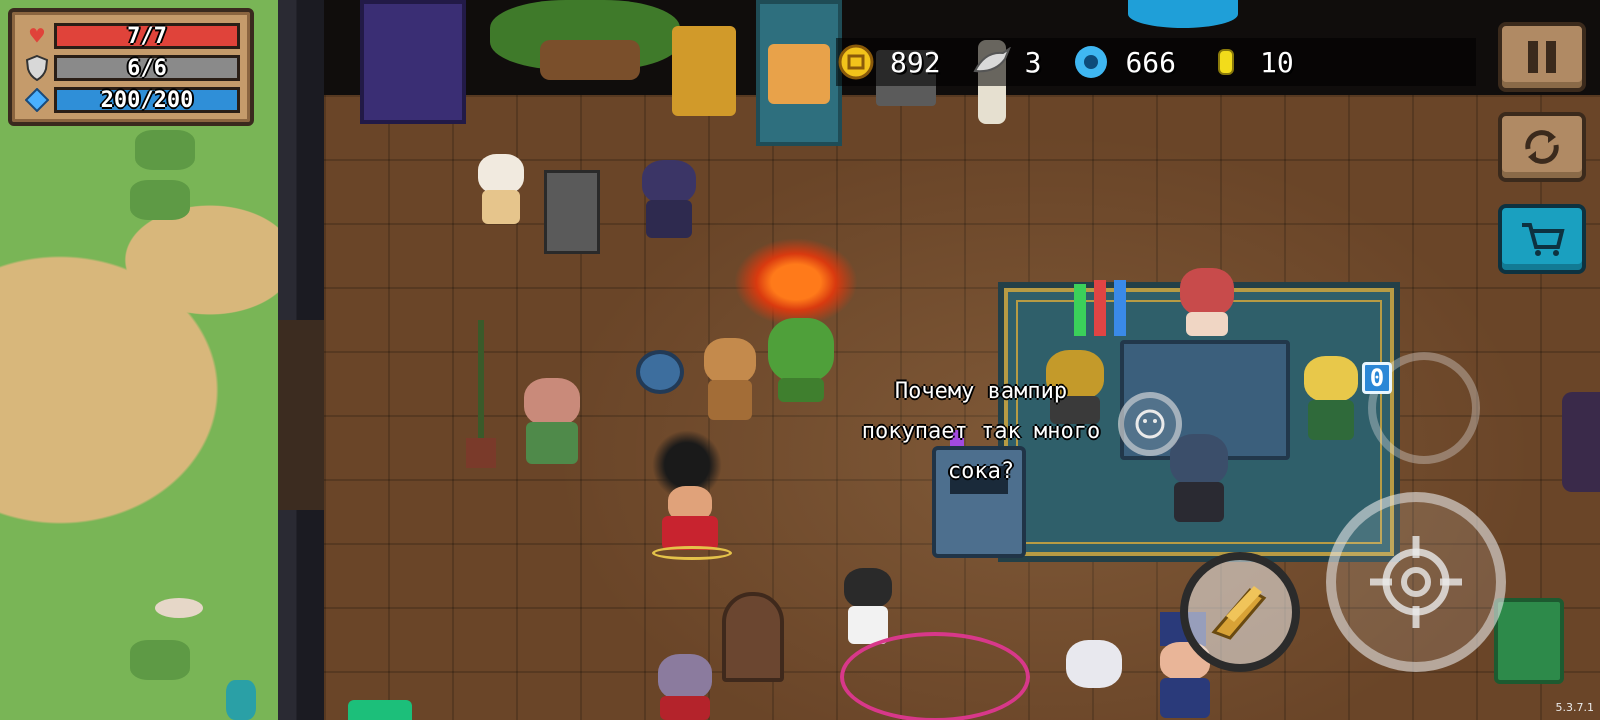 This screenshot has width=1600, height=720. I want to click on gold-token-icon, so click(1226, 62).